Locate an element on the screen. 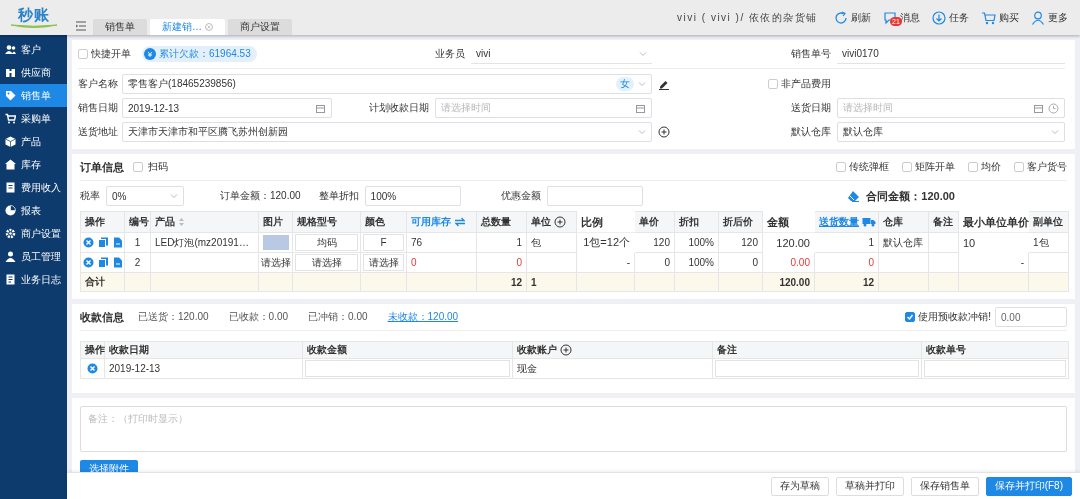 This screenshot has height=499, width=1080. table-cell: 76 is located at coordinates (441, 242).